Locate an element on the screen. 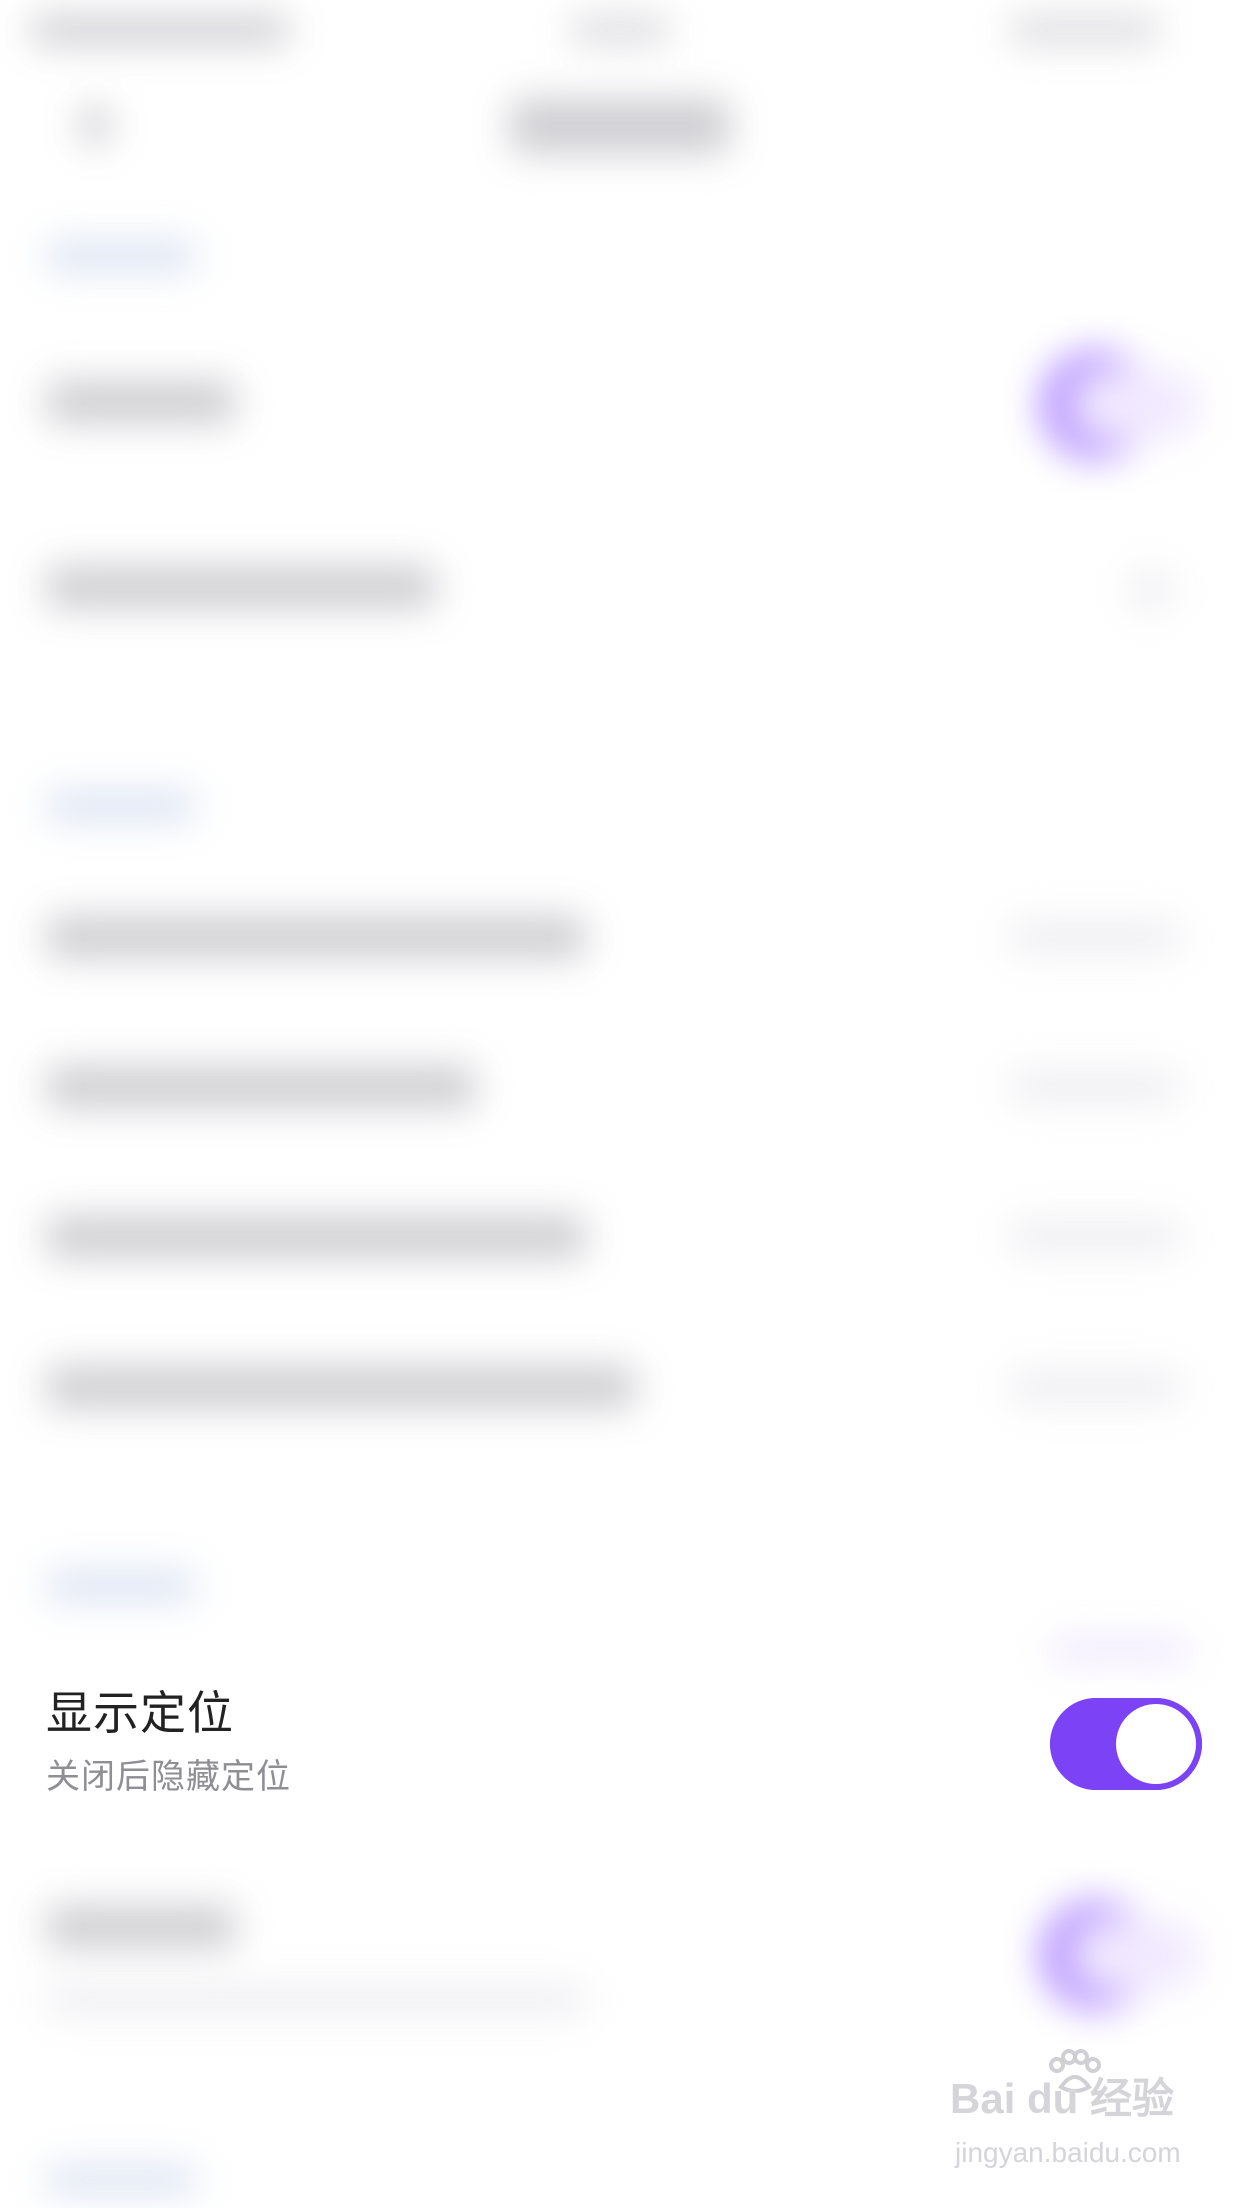  status-bar-center is located at coordinates (620, 30).